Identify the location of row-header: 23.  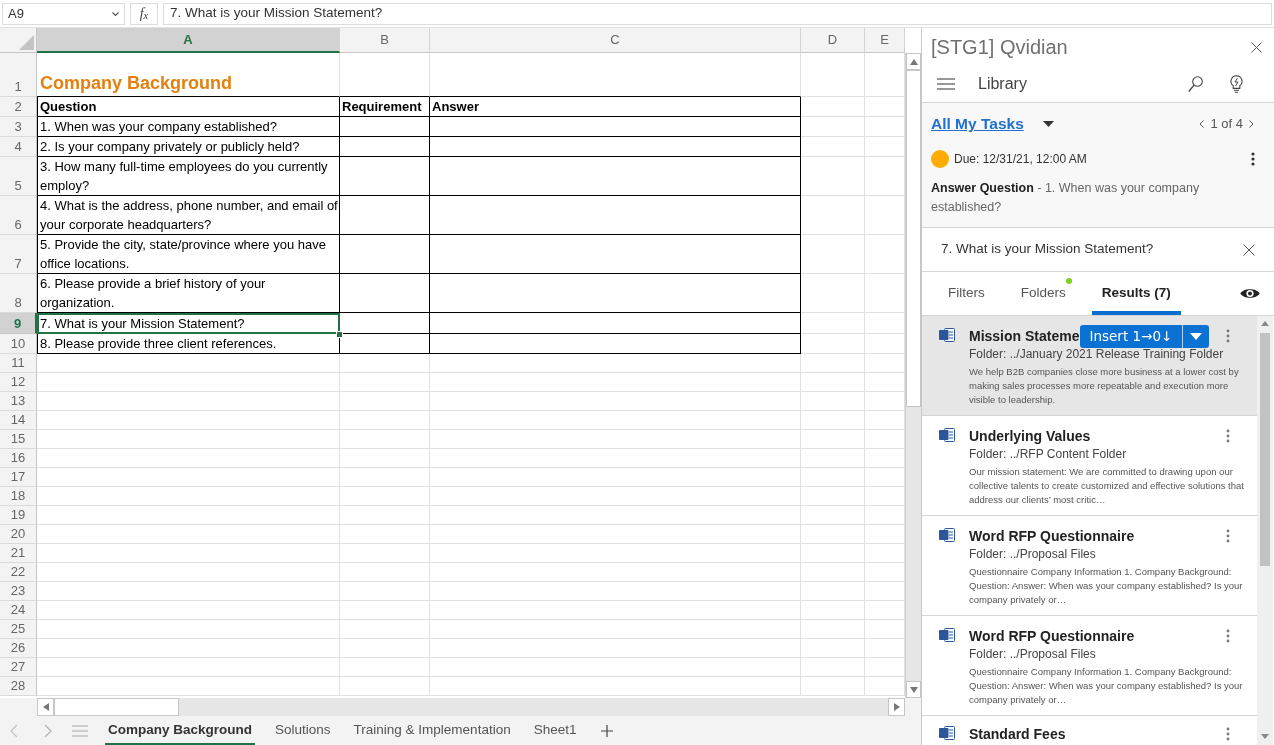
(18, 591).